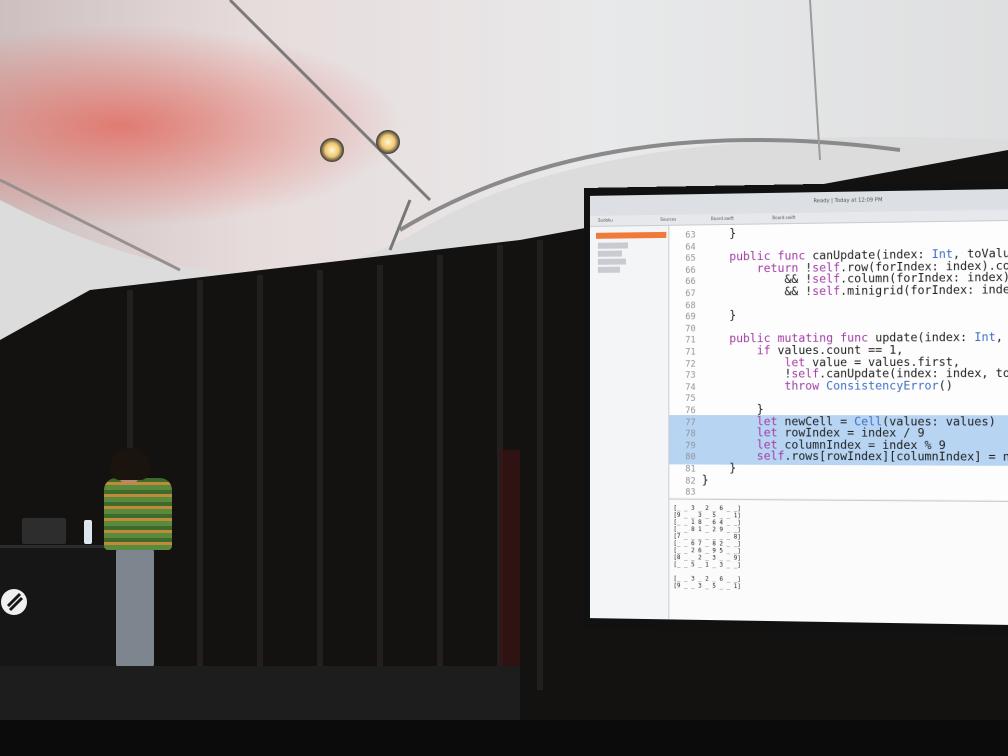 Image resolution: width=1008 pixels, height=756 pixels. What do you see at coordinates (668, 219) in the screenshot?
I see `tab-sources: Sources` at bounding box center [668, 219].